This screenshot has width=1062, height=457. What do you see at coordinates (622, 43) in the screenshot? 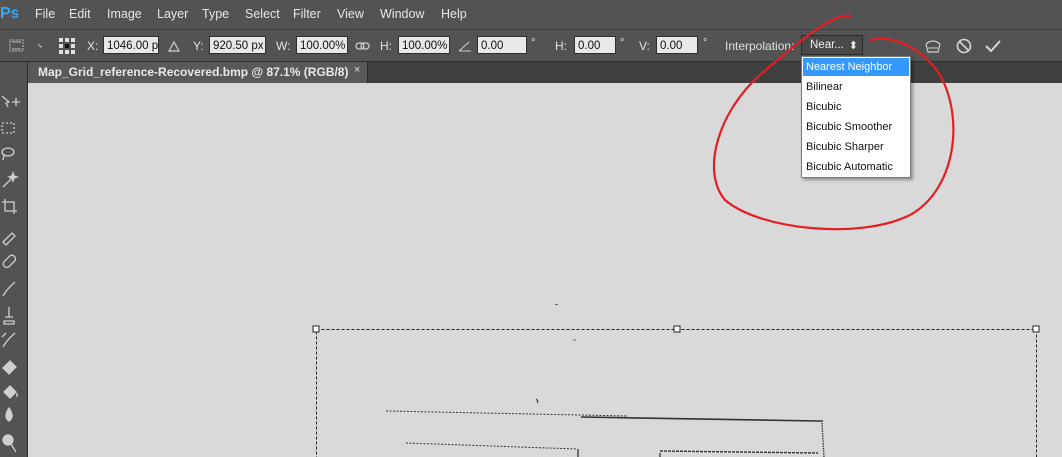
I see `hskew-unit: °` at bounding box center [622, 43].